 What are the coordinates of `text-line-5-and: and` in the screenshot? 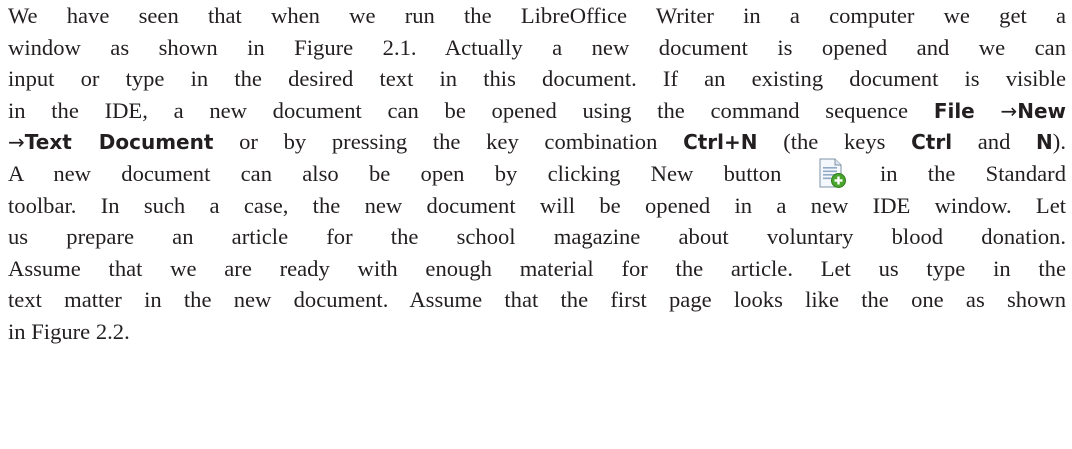 It's located at (994, 142).